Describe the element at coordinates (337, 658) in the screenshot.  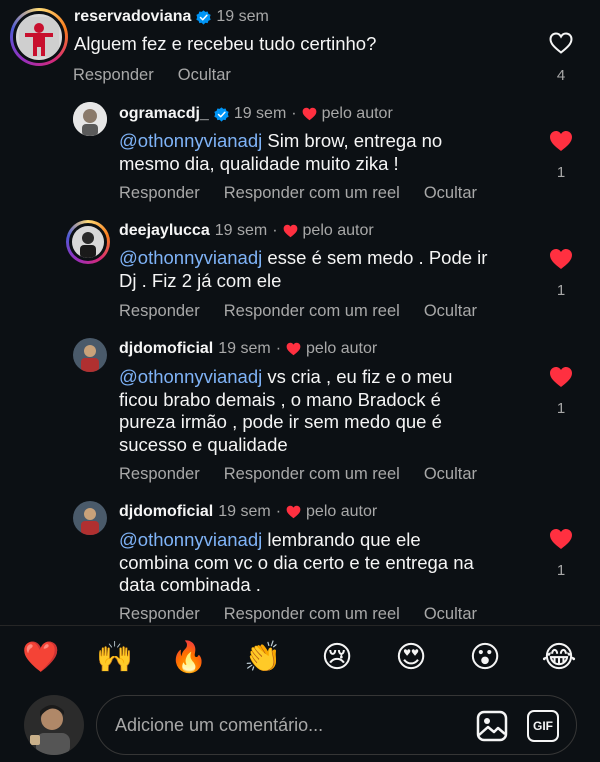
I see `emoji-crying-button: 😢` at that location.